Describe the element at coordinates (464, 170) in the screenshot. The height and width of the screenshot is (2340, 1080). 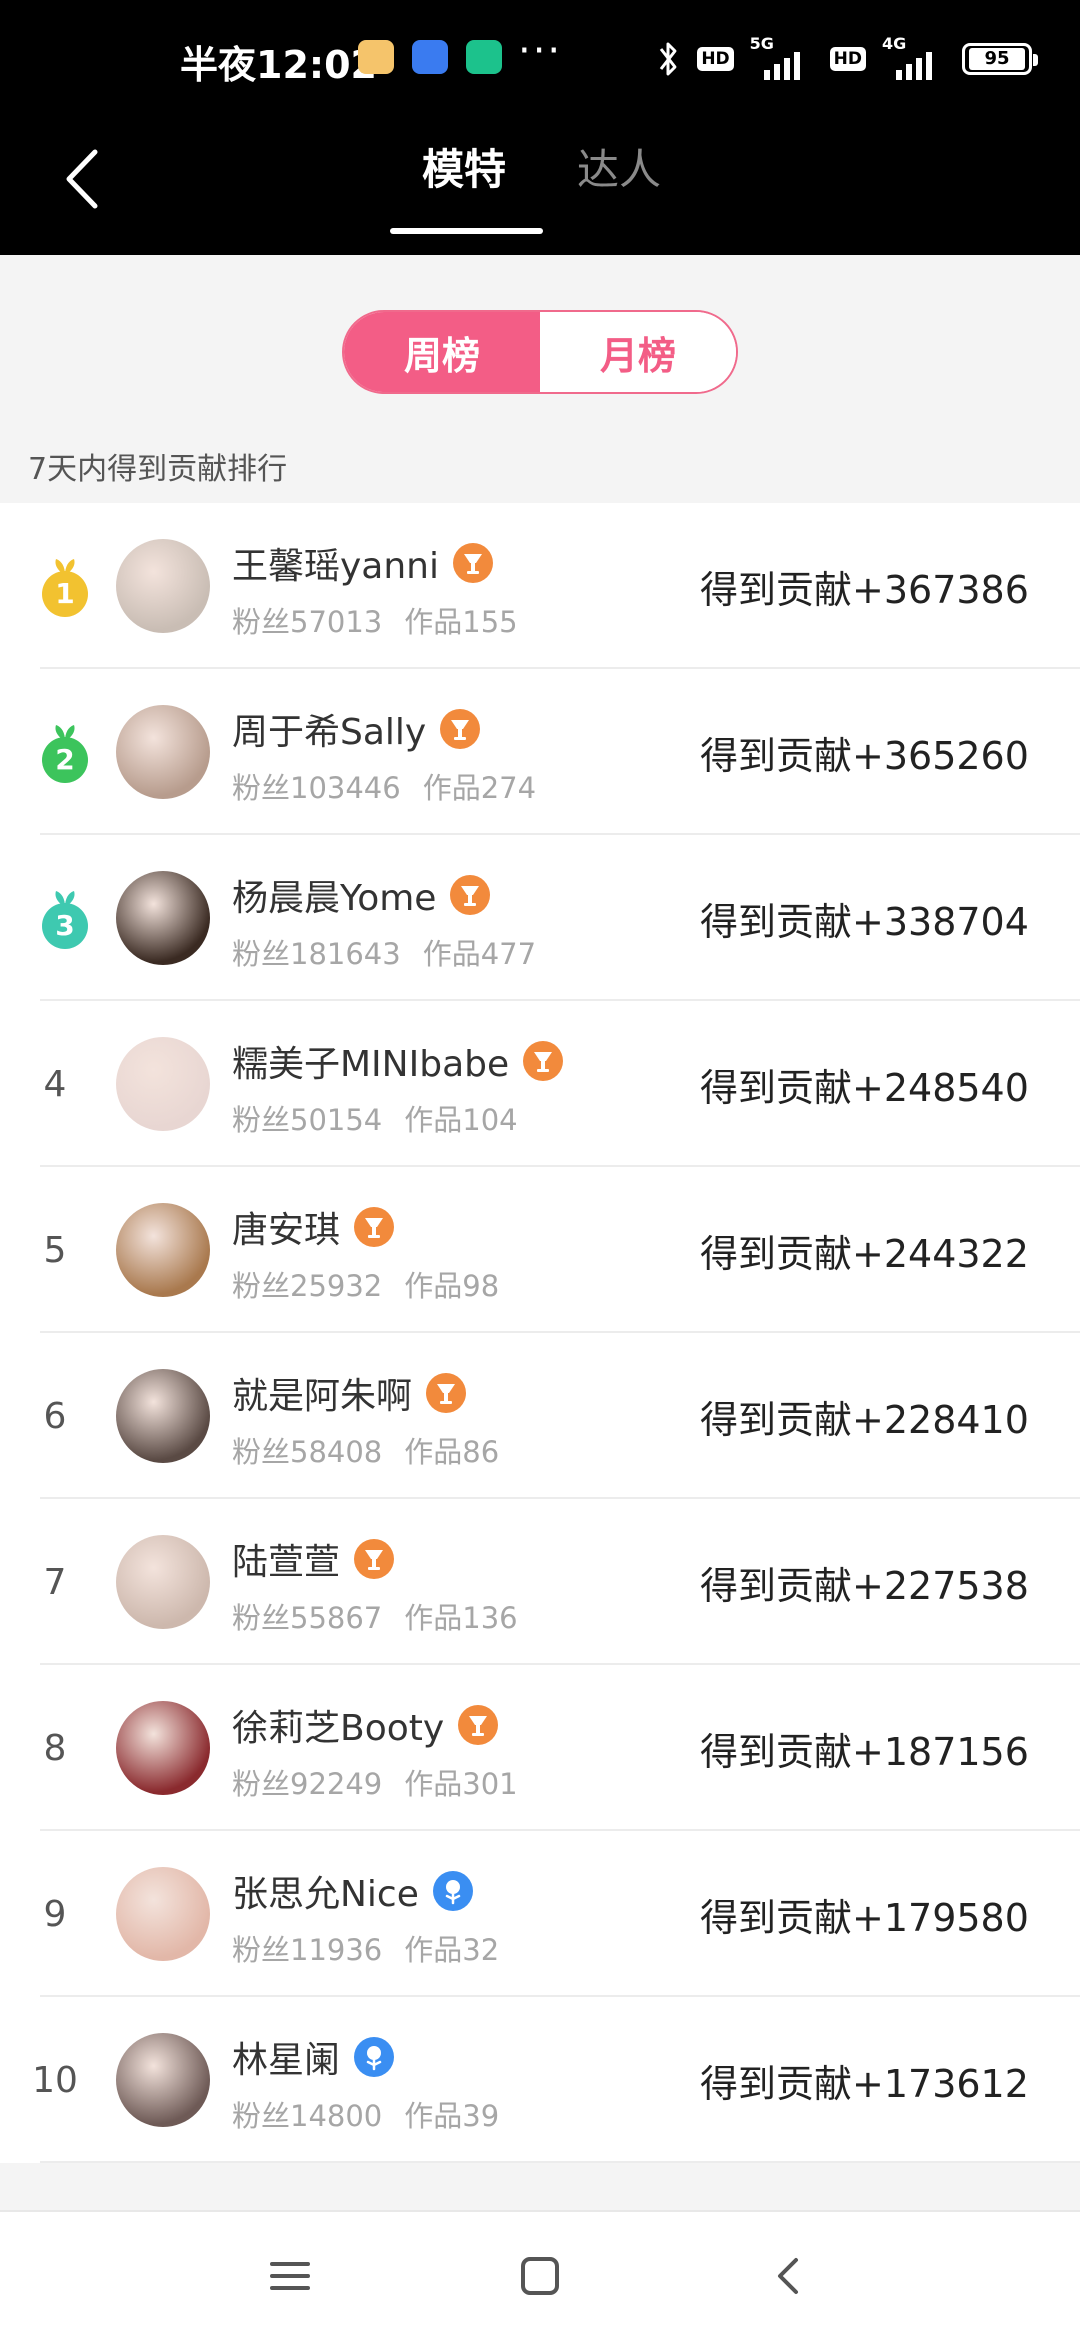
I see `tab-models: 模特` at that location.